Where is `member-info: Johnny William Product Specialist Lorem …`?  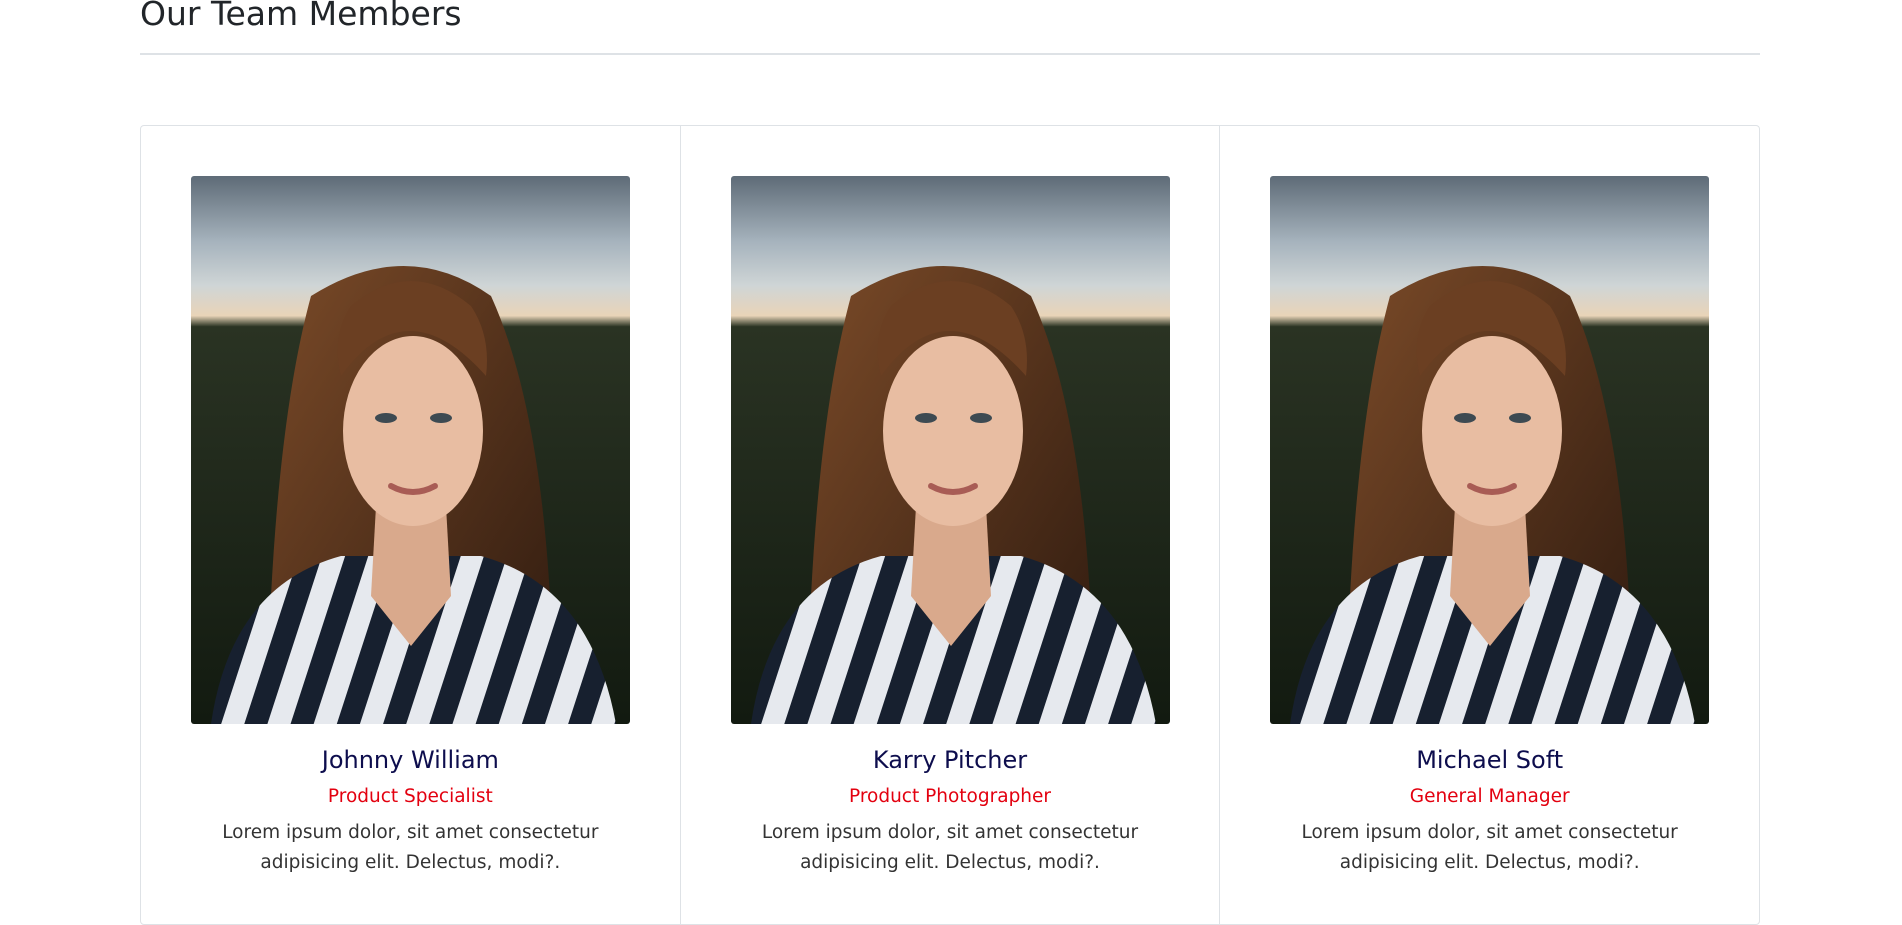 member-info: Johnny William Product Specialist Lorem … is located at coordinates (410, 810).